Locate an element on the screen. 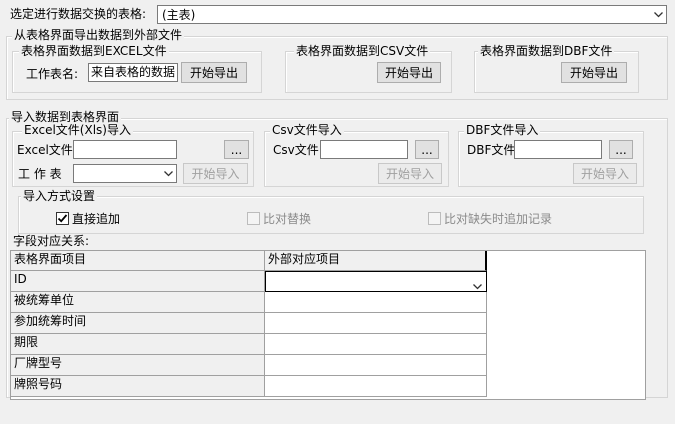  grid-header-external: 外部对应项目 is located at coordinates (376, 261).